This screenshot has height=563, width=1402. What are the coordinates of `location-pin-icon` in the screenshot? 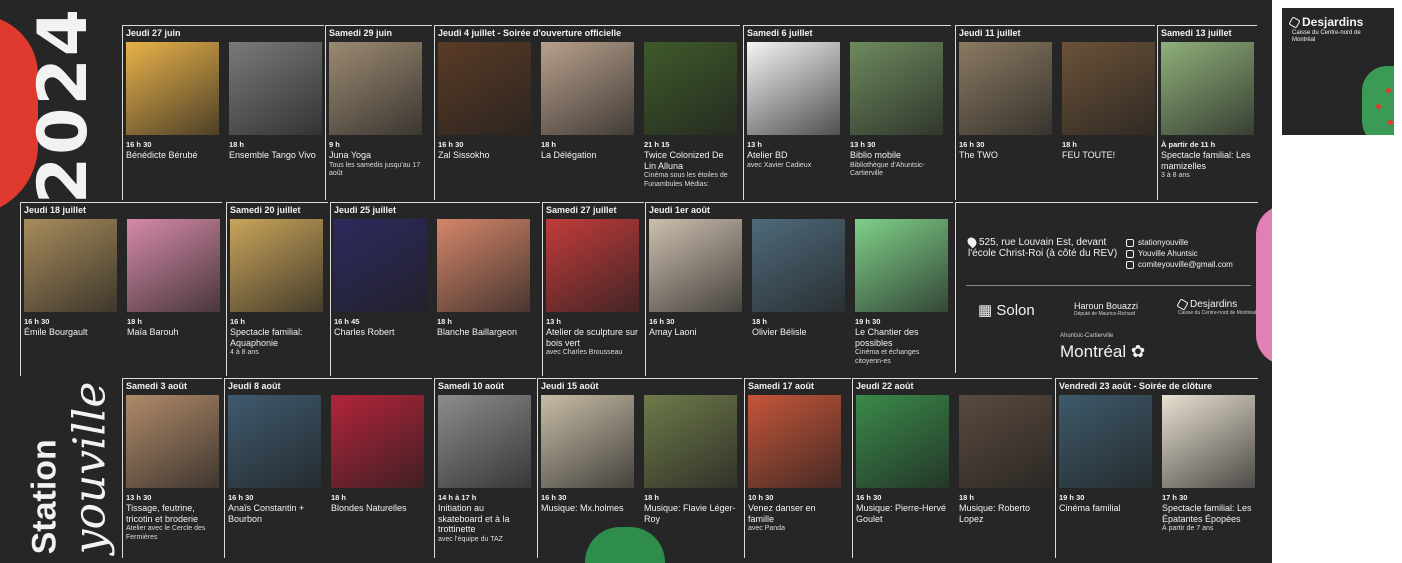 It's located at (972, 242).